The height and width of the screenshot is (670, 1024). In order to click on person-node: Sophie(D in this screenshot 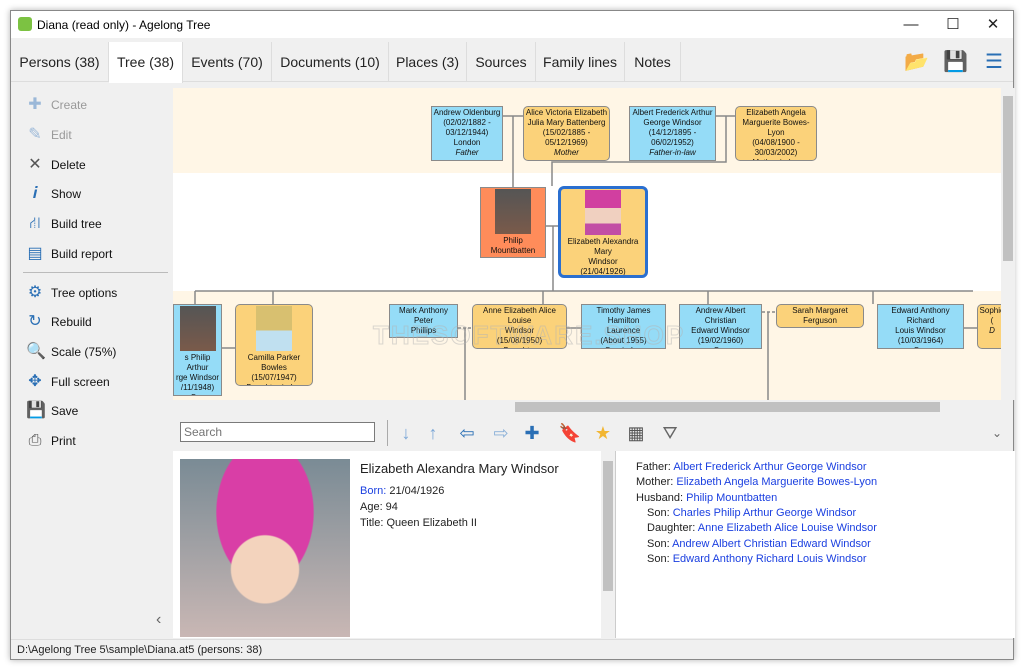, I will do `click(989, 326)`.